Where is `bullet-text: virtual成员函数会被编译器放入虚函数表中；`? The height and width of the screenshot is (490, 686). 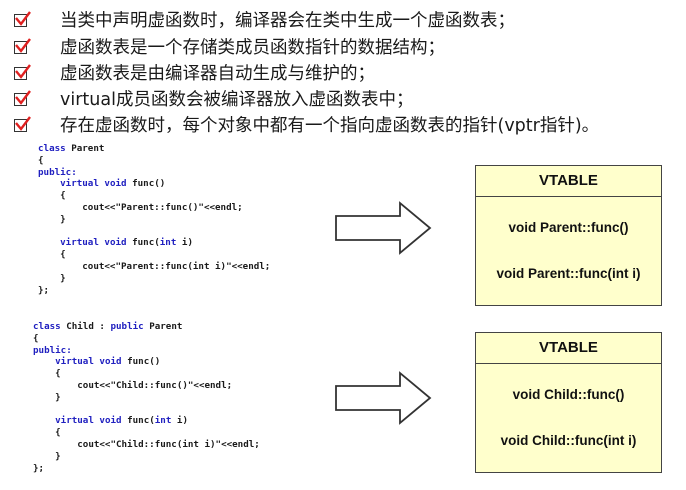
bullet-text: virtual成员函数会被编译器放入虚函数表中； is located at coordinates (237, 100).